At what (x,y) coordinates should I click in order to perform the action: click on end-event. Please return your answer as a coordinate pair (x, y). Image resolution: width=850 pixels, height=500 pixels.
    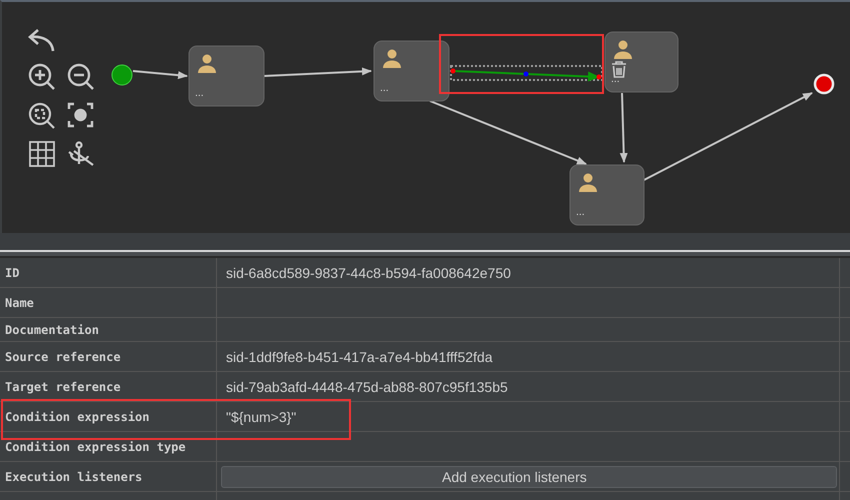
    Looking at the image, I should click on (824, 84).